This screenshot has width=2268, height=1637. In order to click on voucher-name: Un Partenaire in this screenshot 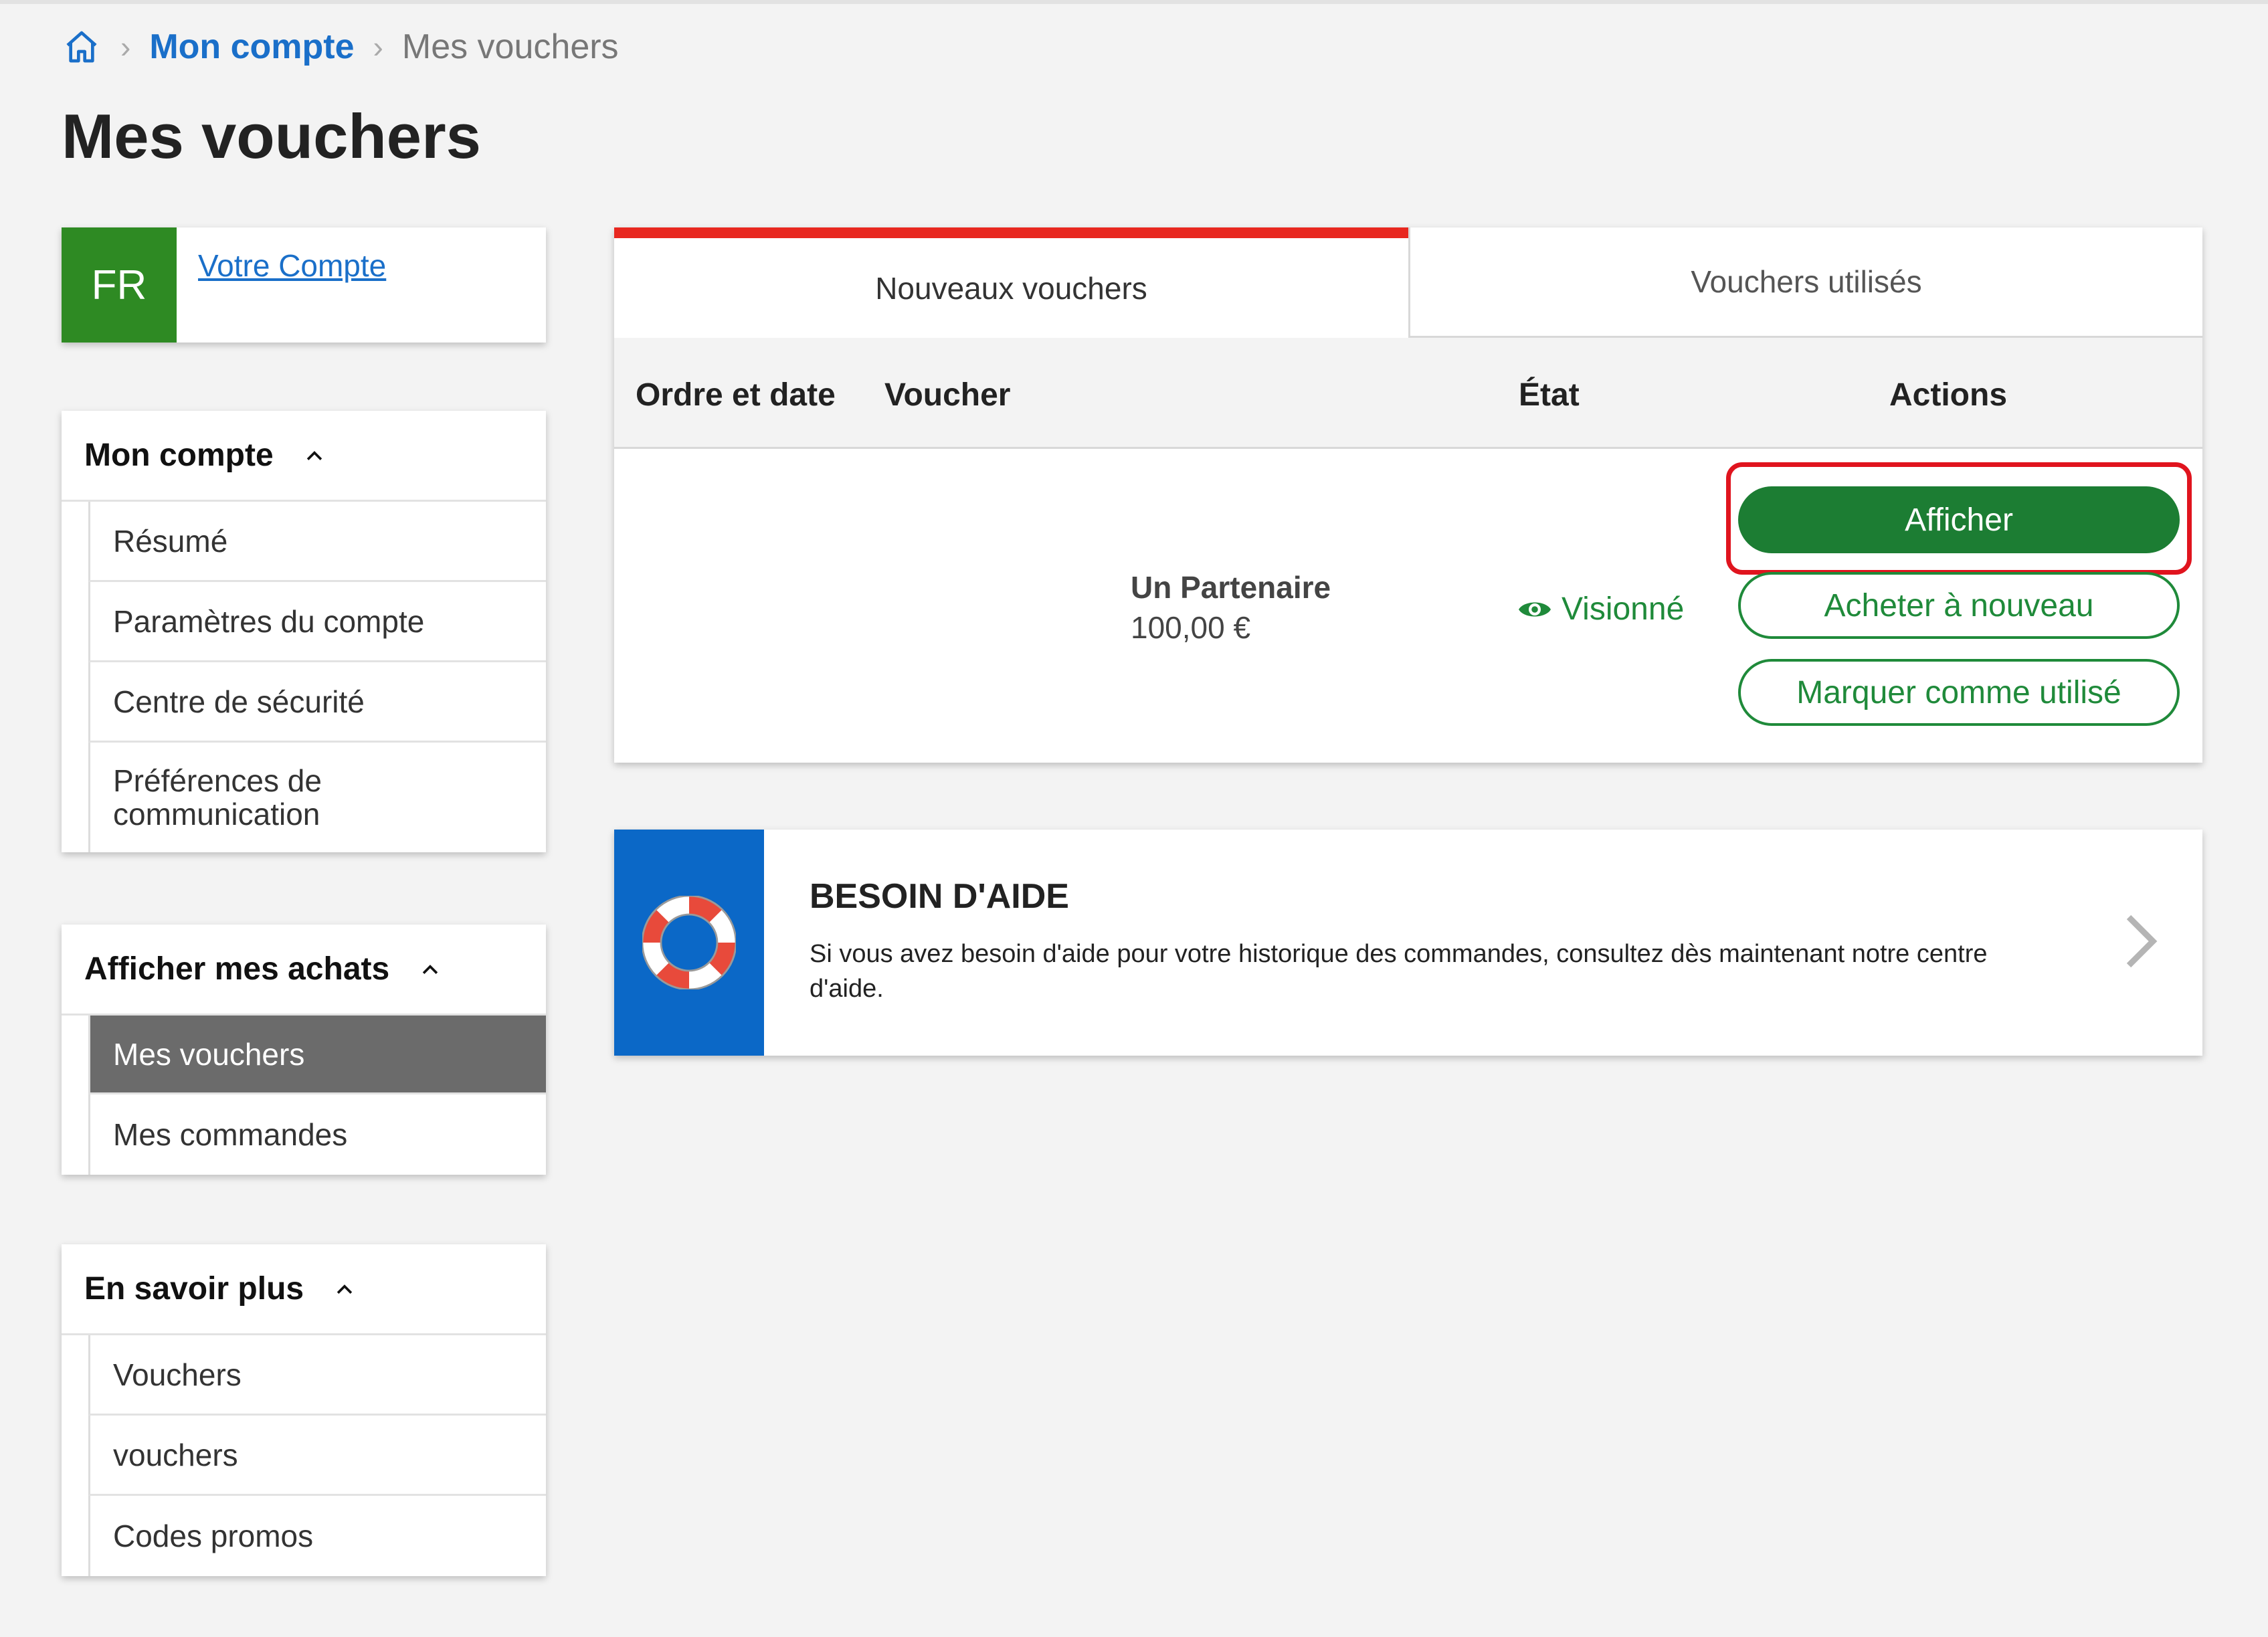, I will do `click(1231, 587)`.